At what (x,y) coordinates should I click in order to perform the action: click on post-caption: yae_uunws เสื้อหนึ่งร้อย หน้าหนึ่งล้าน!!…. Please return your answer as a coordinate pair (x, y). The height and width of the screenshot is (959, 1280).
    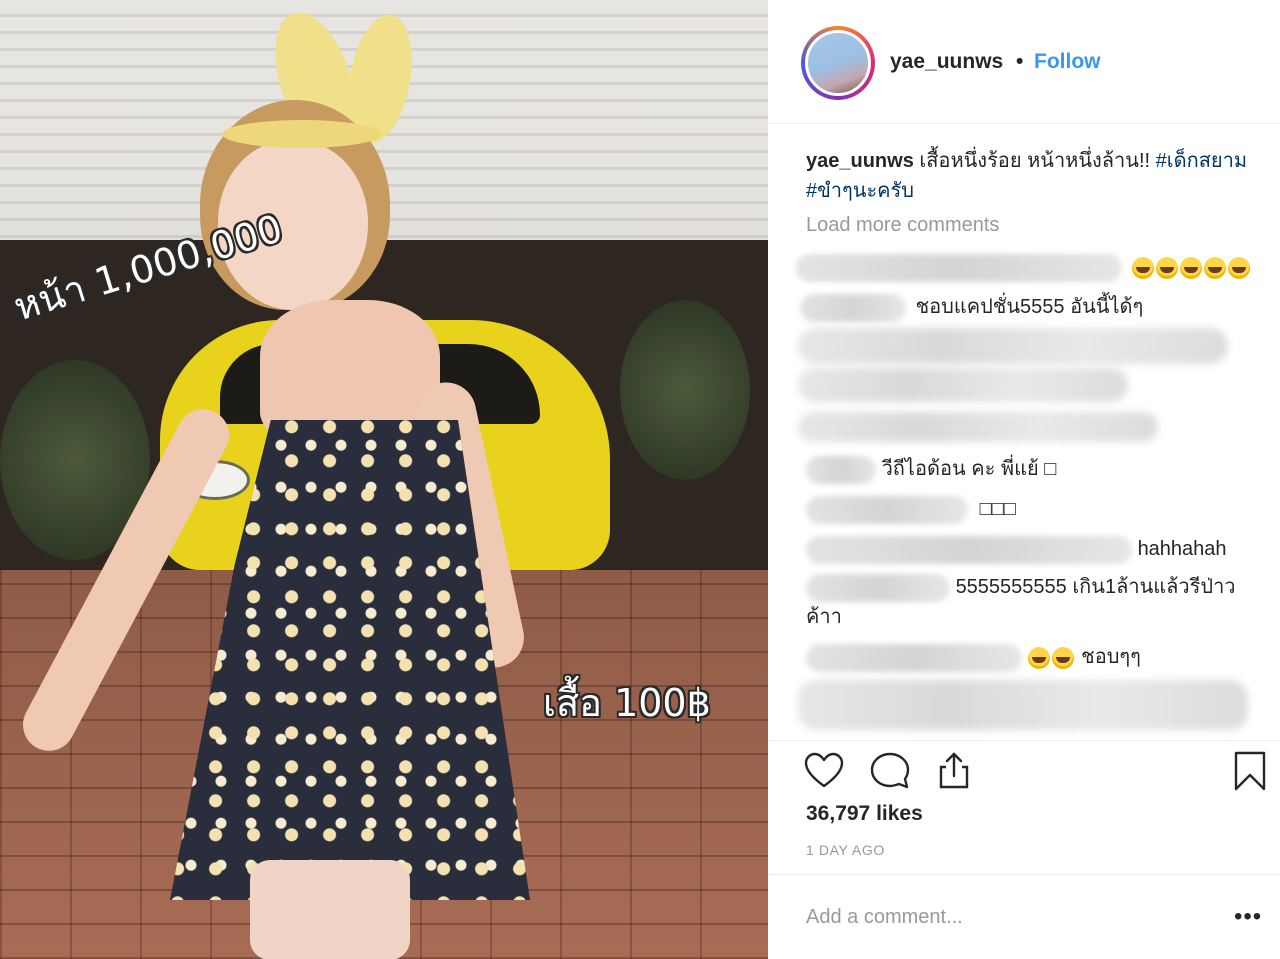
    Looking at the image, I should click on (1031, 176).